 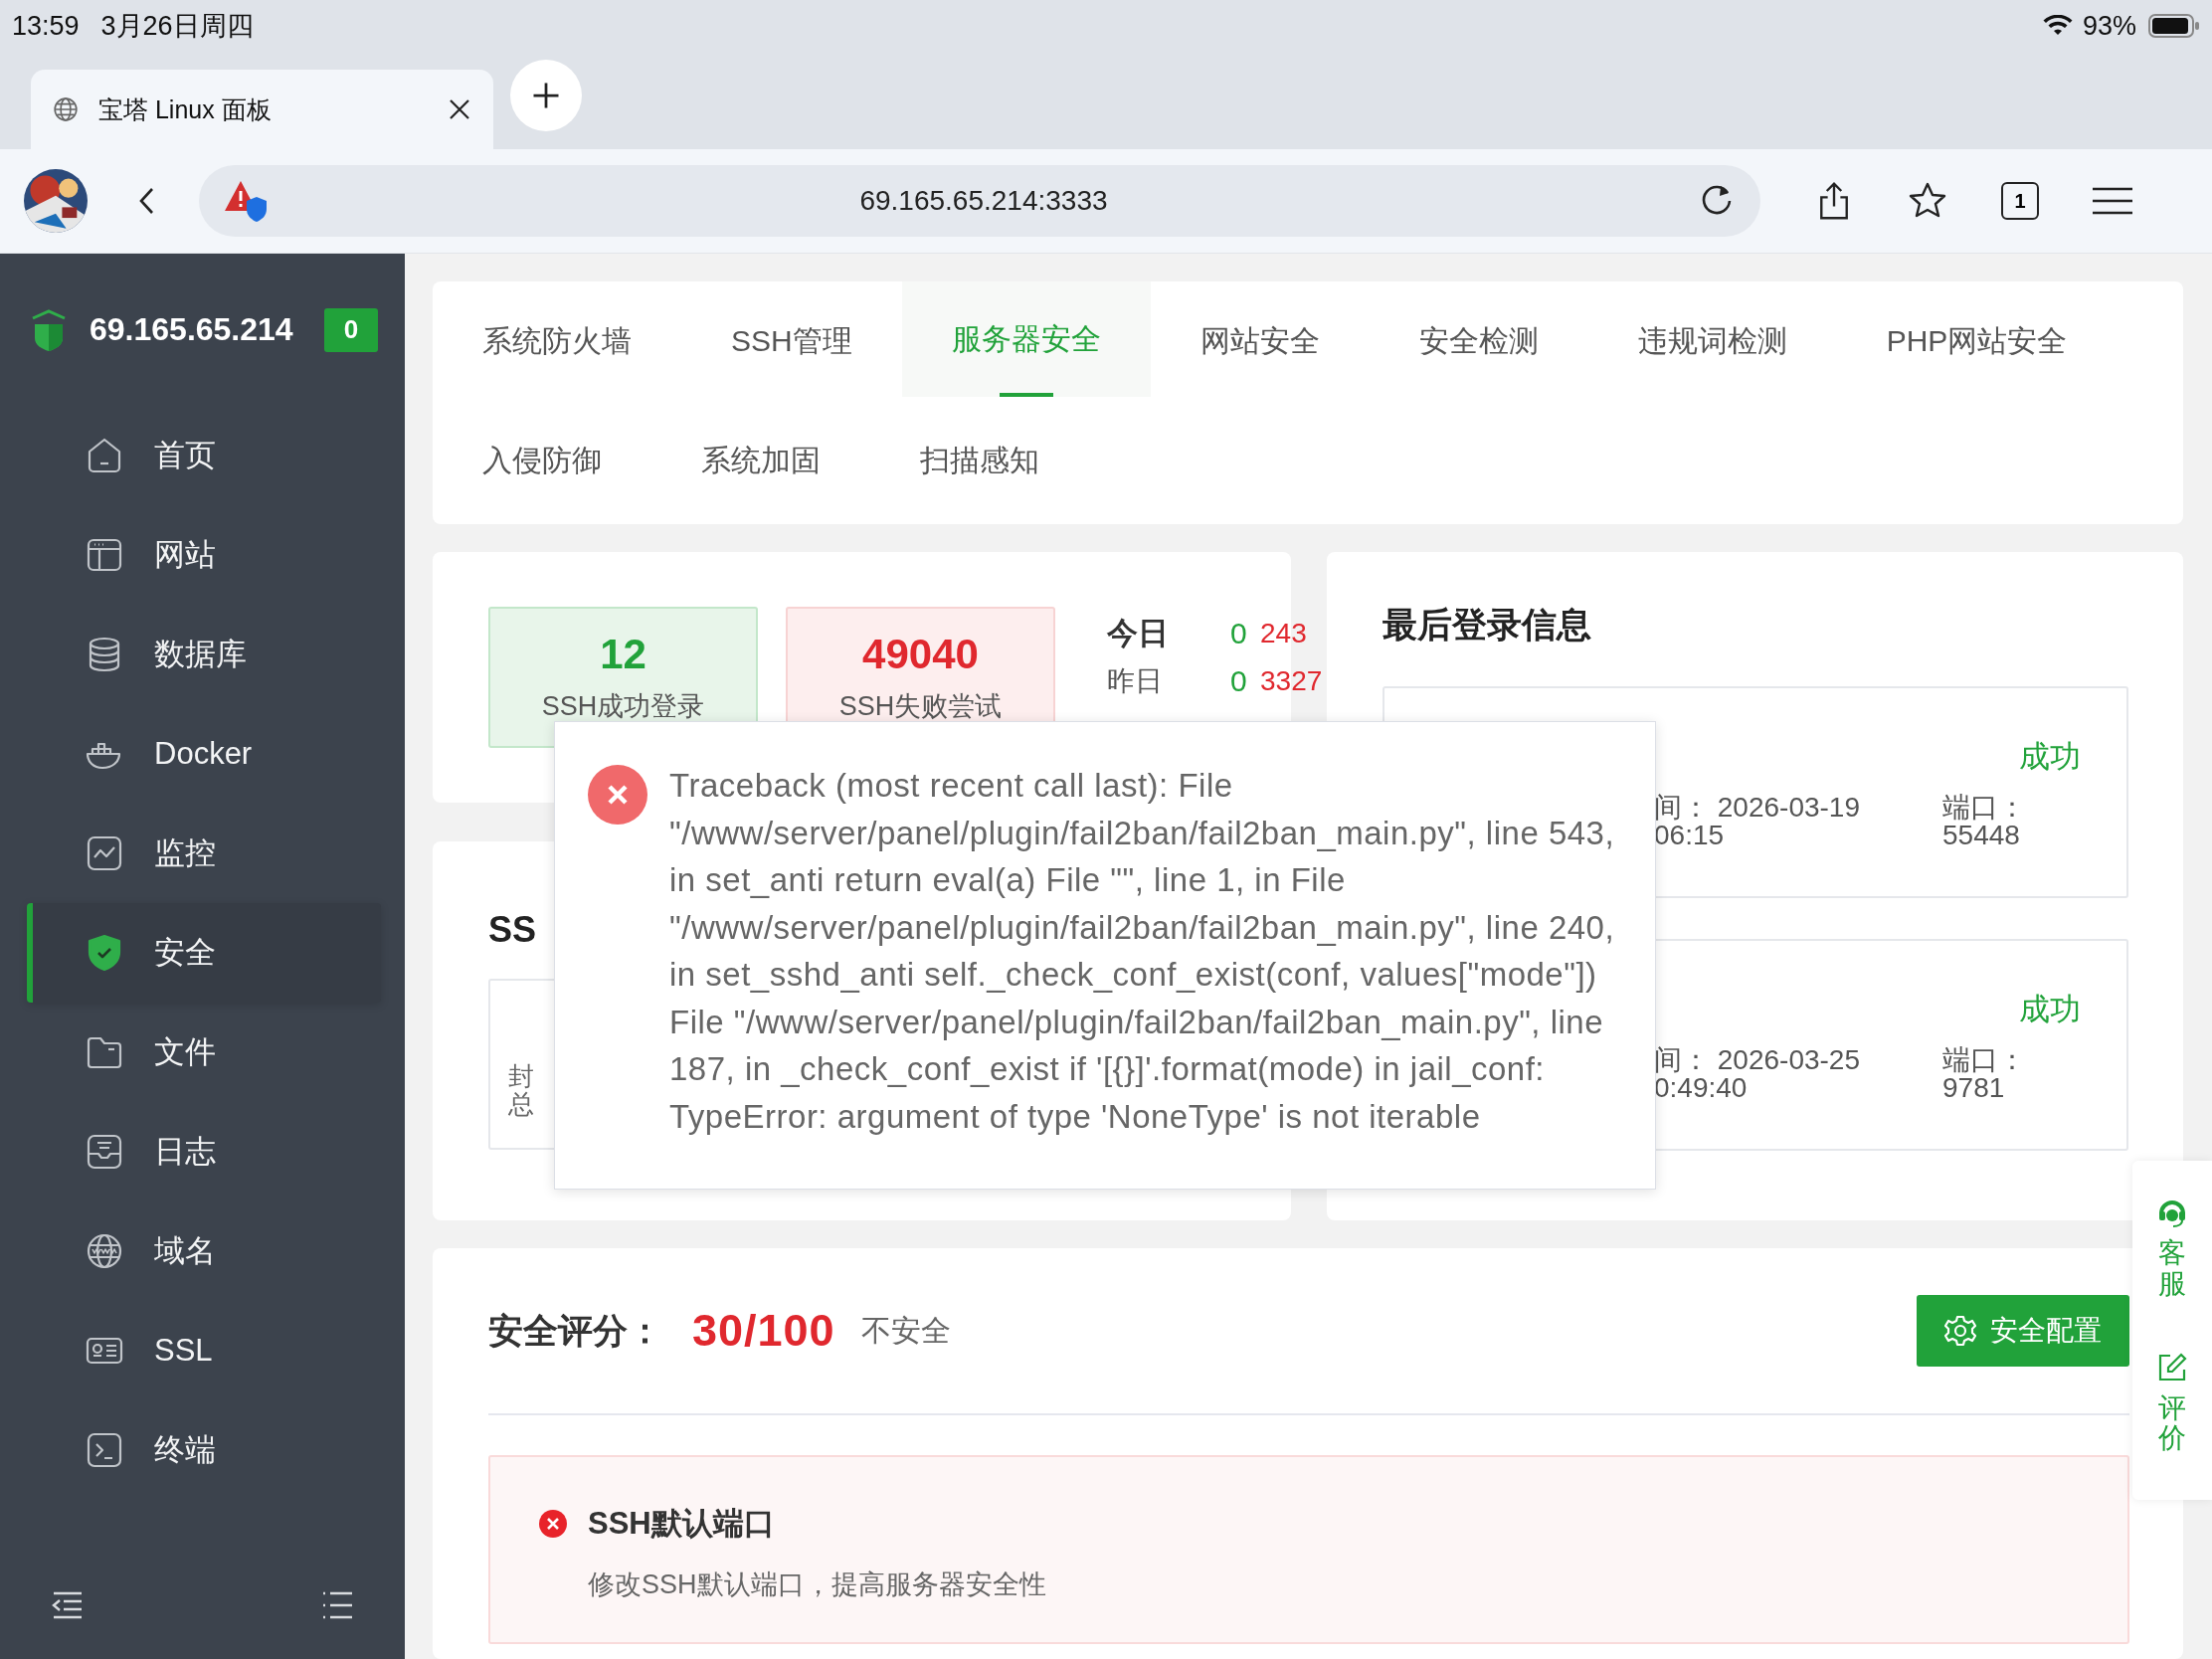 I want to click on settings-icon, so click(x=1960, y=1331).